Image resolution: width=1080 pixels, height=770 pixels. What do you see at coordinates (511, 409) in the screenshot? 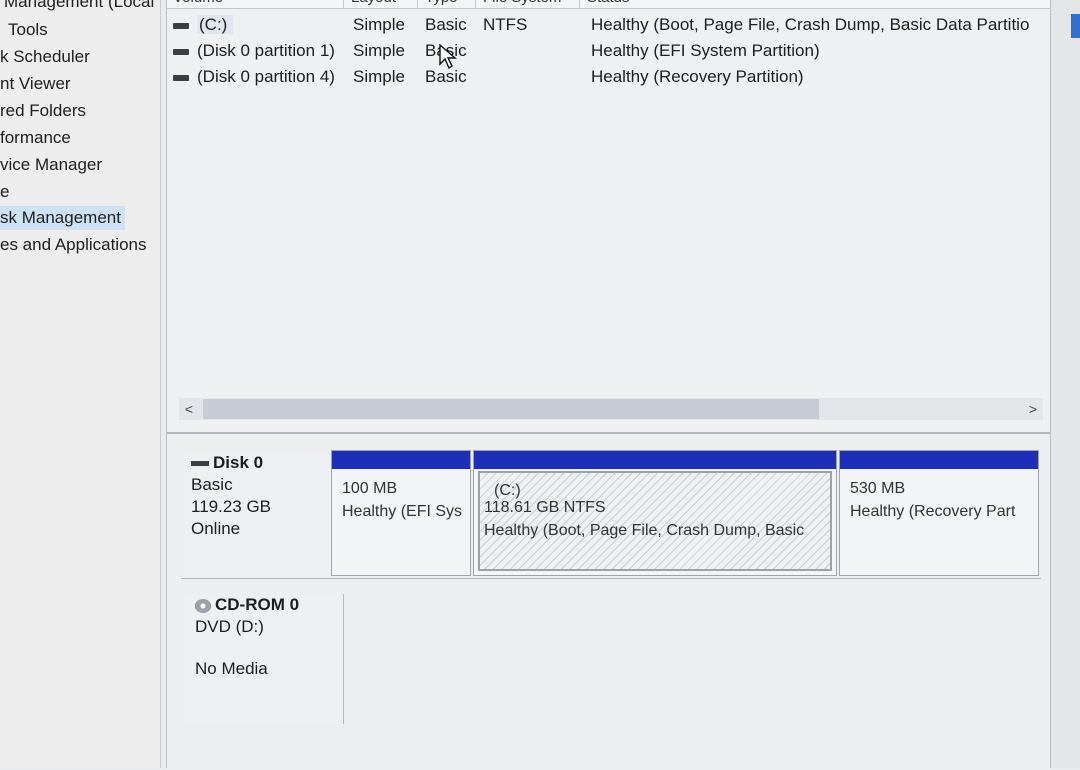
I see `scrollbar-thumb` at bounding box center [511, 409].